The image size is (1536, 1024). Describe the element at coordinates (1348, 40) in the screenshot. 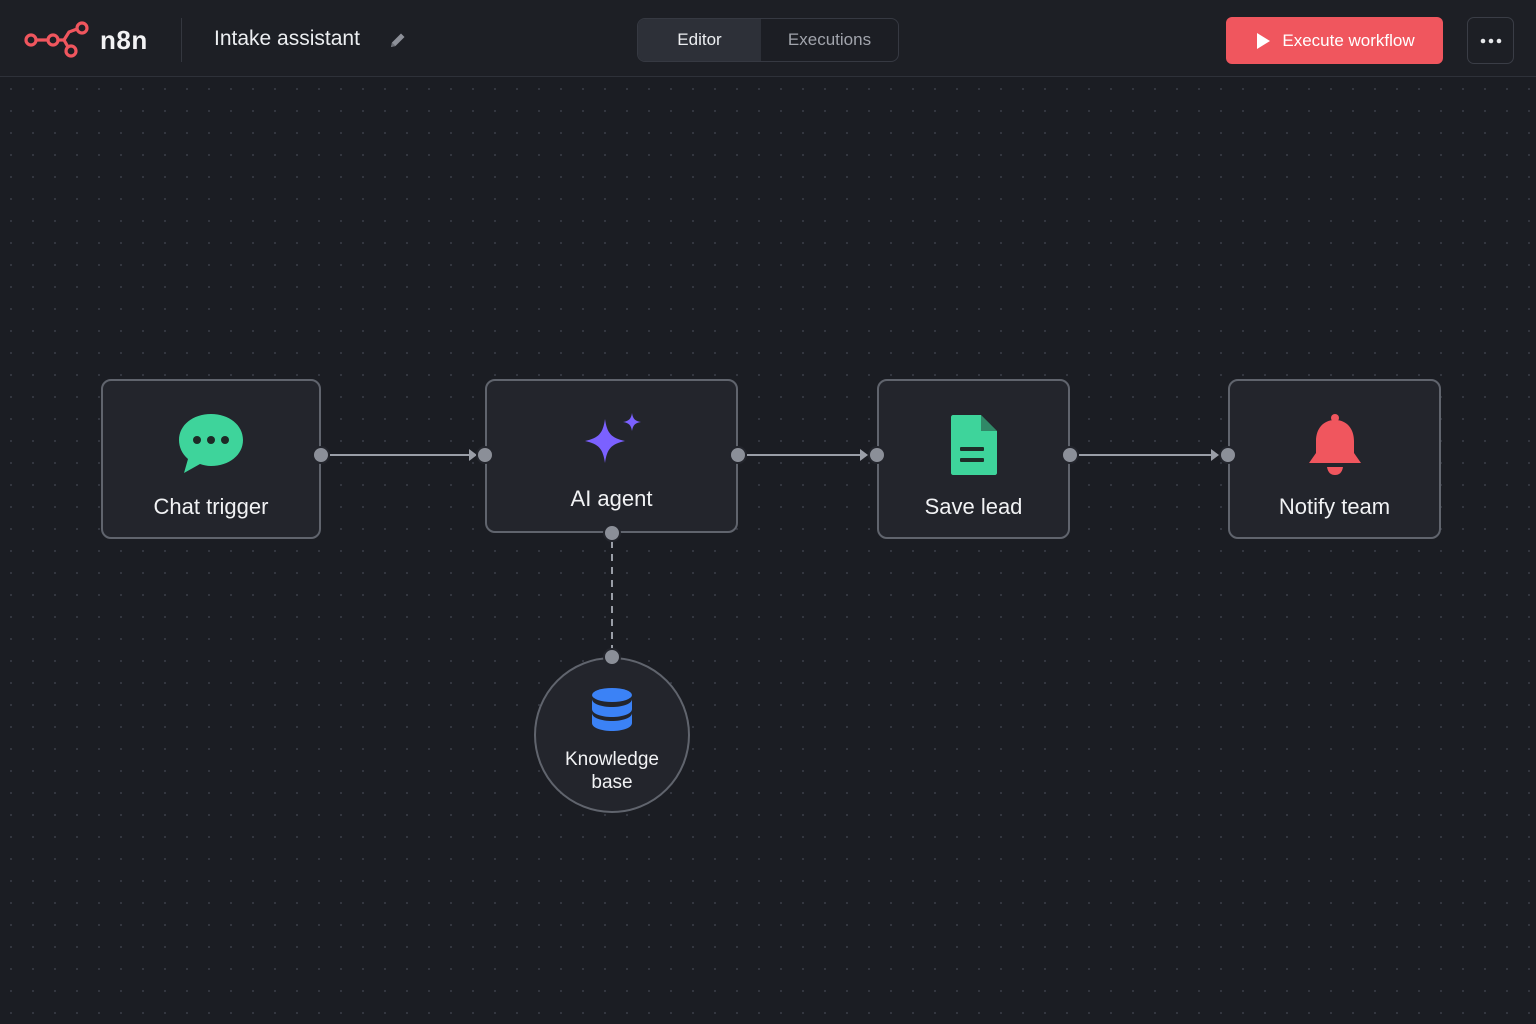

I see `execute-workflow-label: Execute workflow` at that location.